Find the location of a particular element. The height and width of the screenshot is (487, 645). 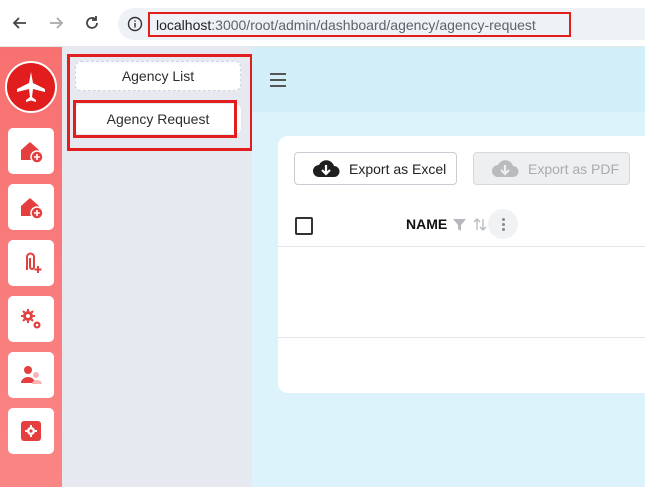

reload-icon is located at coordinates (92, 23).